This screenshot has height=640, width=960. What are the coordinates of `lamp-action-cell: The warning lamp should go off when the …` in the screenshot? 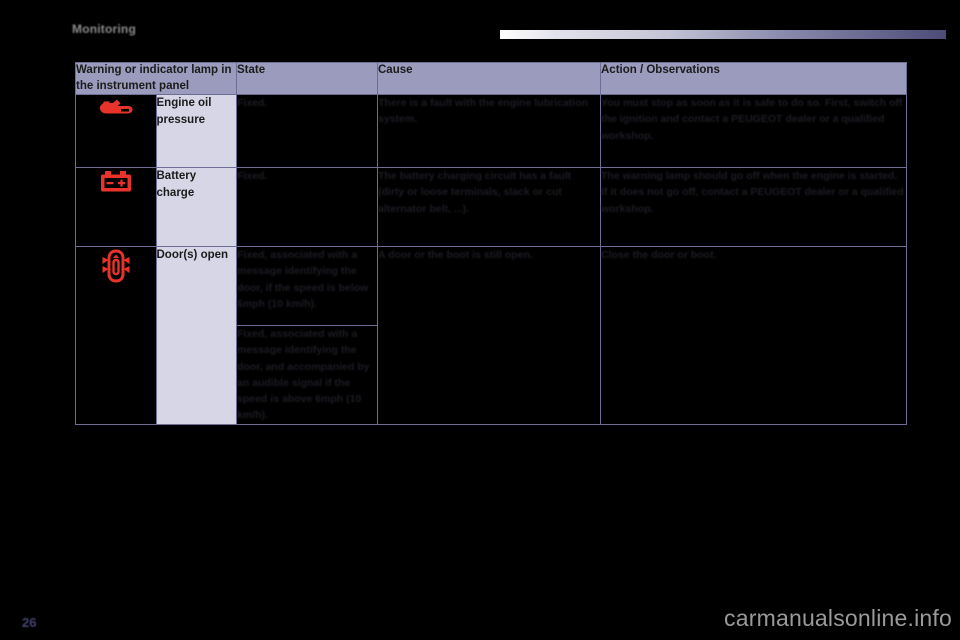 It's located at (753, 207).